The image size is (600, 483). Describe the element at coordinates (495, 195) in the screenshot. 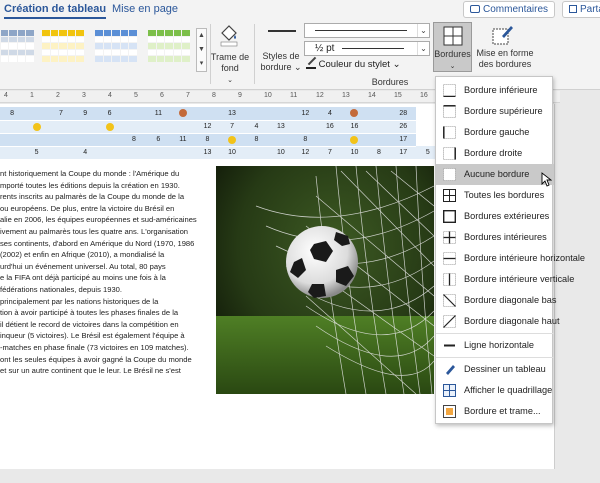

I see `menu-item-all-borders: Toutes les bordures` at that location.